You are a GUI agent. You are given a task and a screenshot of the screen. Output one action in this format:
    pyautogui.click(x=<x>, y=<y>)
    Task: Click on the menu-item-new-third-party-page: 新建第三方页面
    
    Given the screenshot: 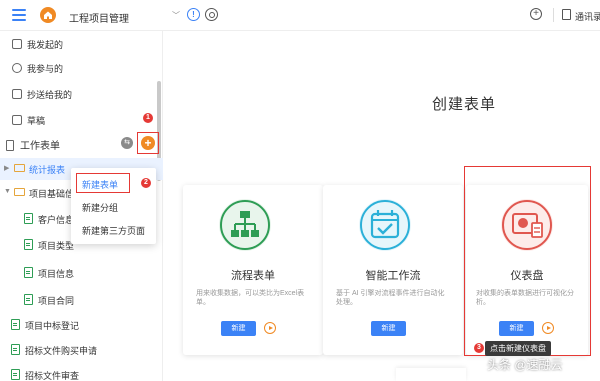 What is the action you would take?
    pyautogui.click(x=113, y=230)
    